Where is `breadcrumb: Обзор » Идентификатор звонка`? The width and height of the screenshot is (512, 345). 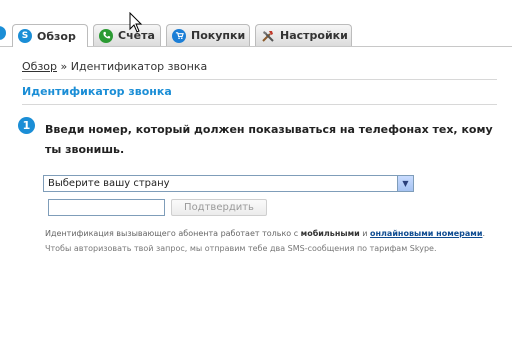
breadcrumb: Обзор » Идентификатор звонка is located at coordinates (114, 66).